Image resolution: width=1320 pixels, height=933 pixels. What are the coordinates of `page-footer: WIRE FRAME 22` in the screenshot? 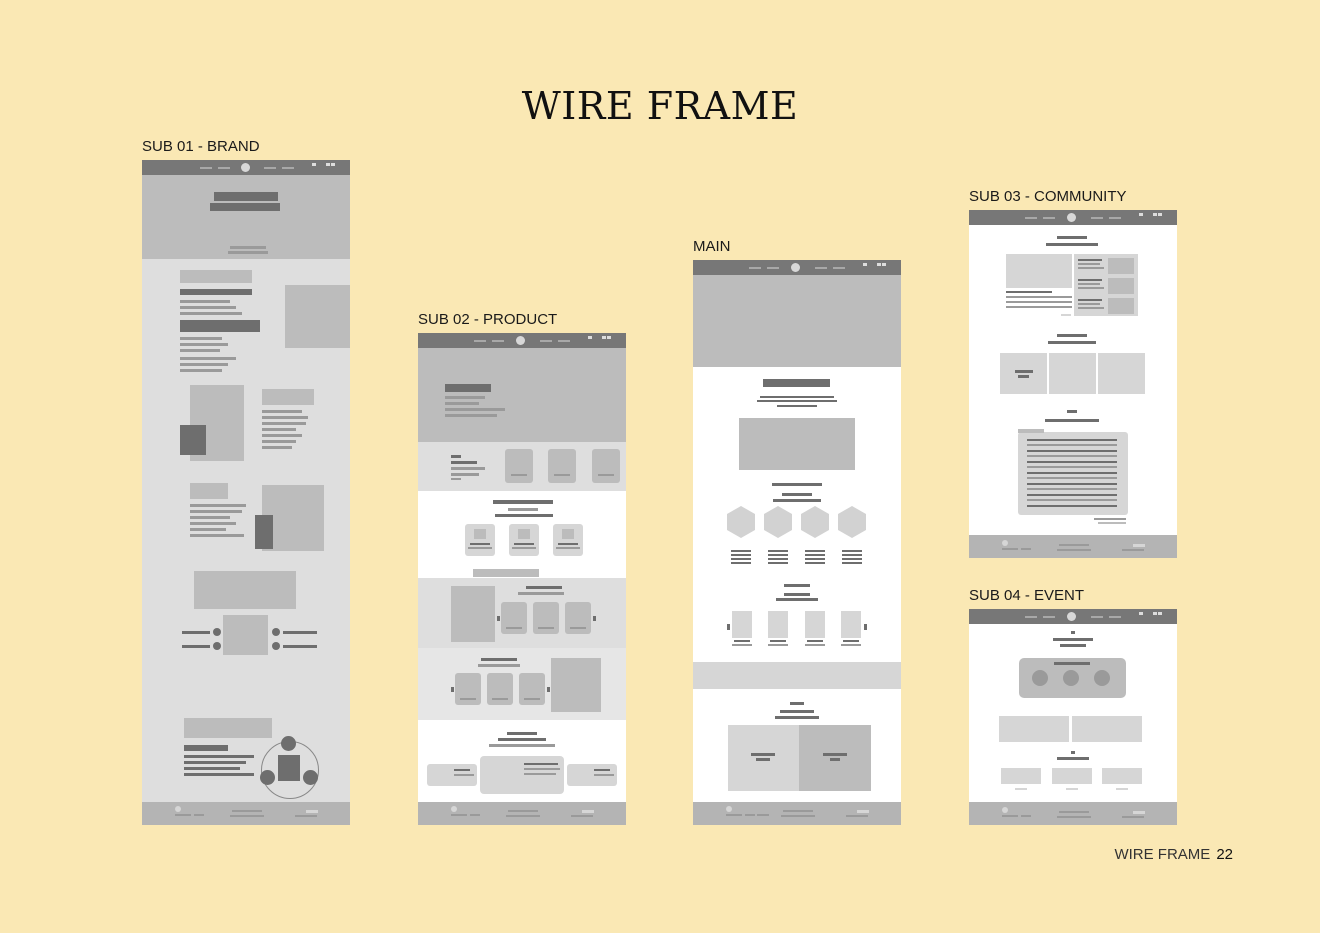 It's located at (1173, 854).